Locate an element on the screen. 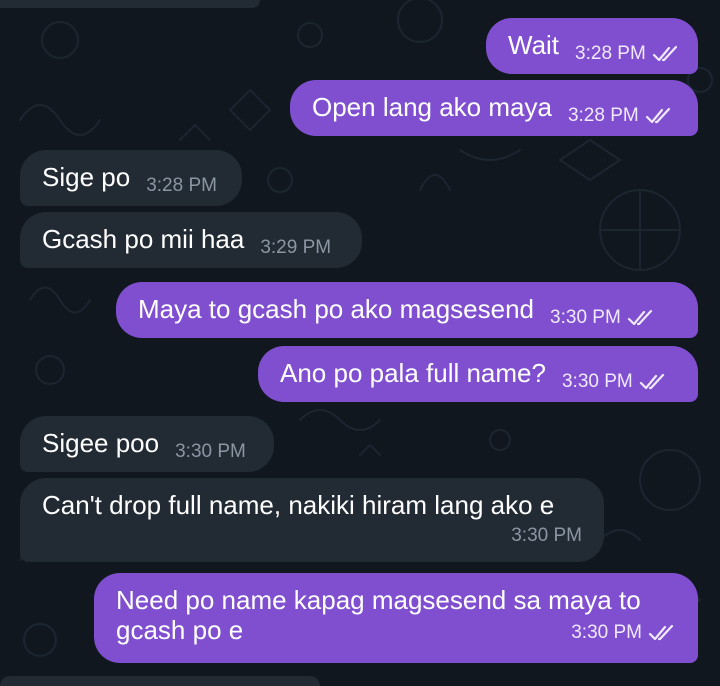 The height and width of the screenshot is (686, 720). message-text: Maya to gcash po ako magsesend is located at coordinates (336, 309).